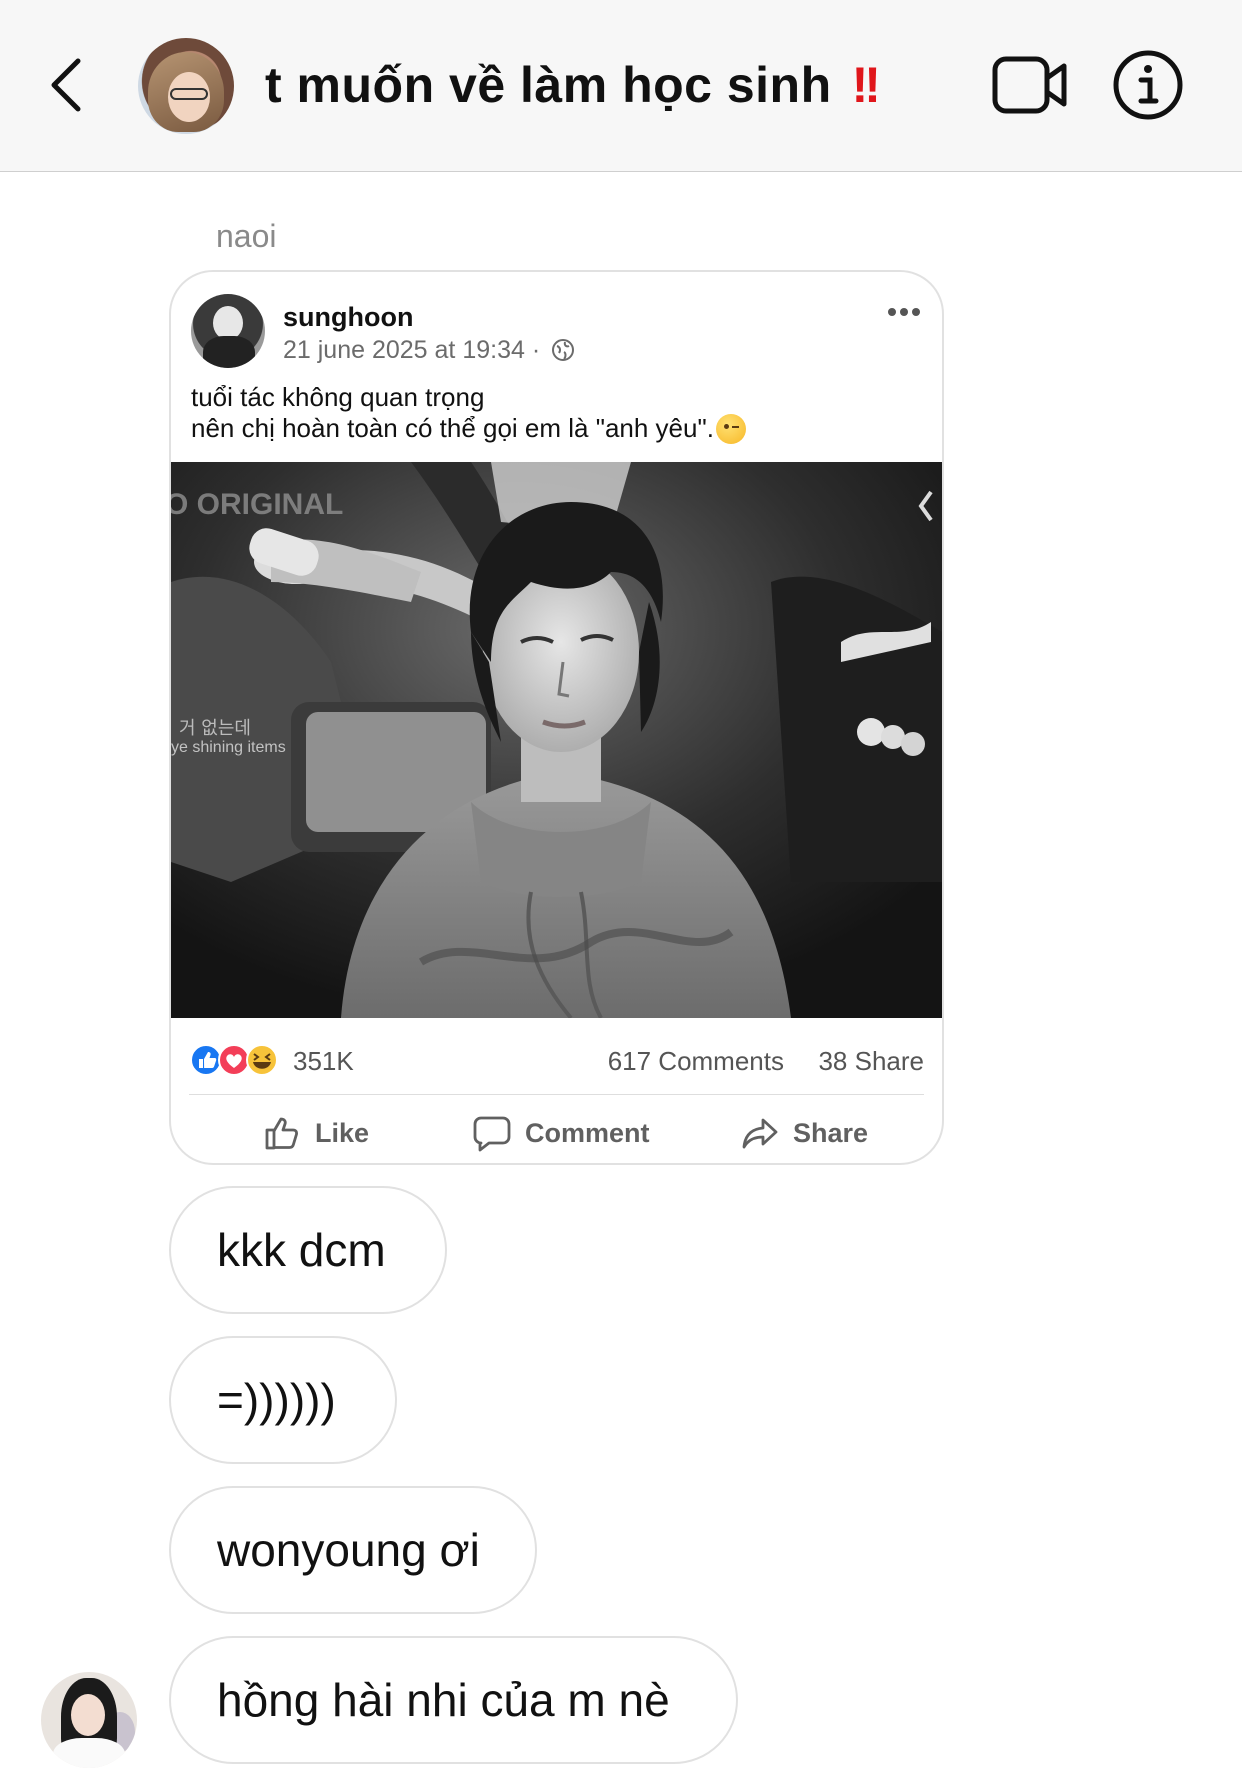  I want to click on comment-label: Comment, so click(587, 1132).